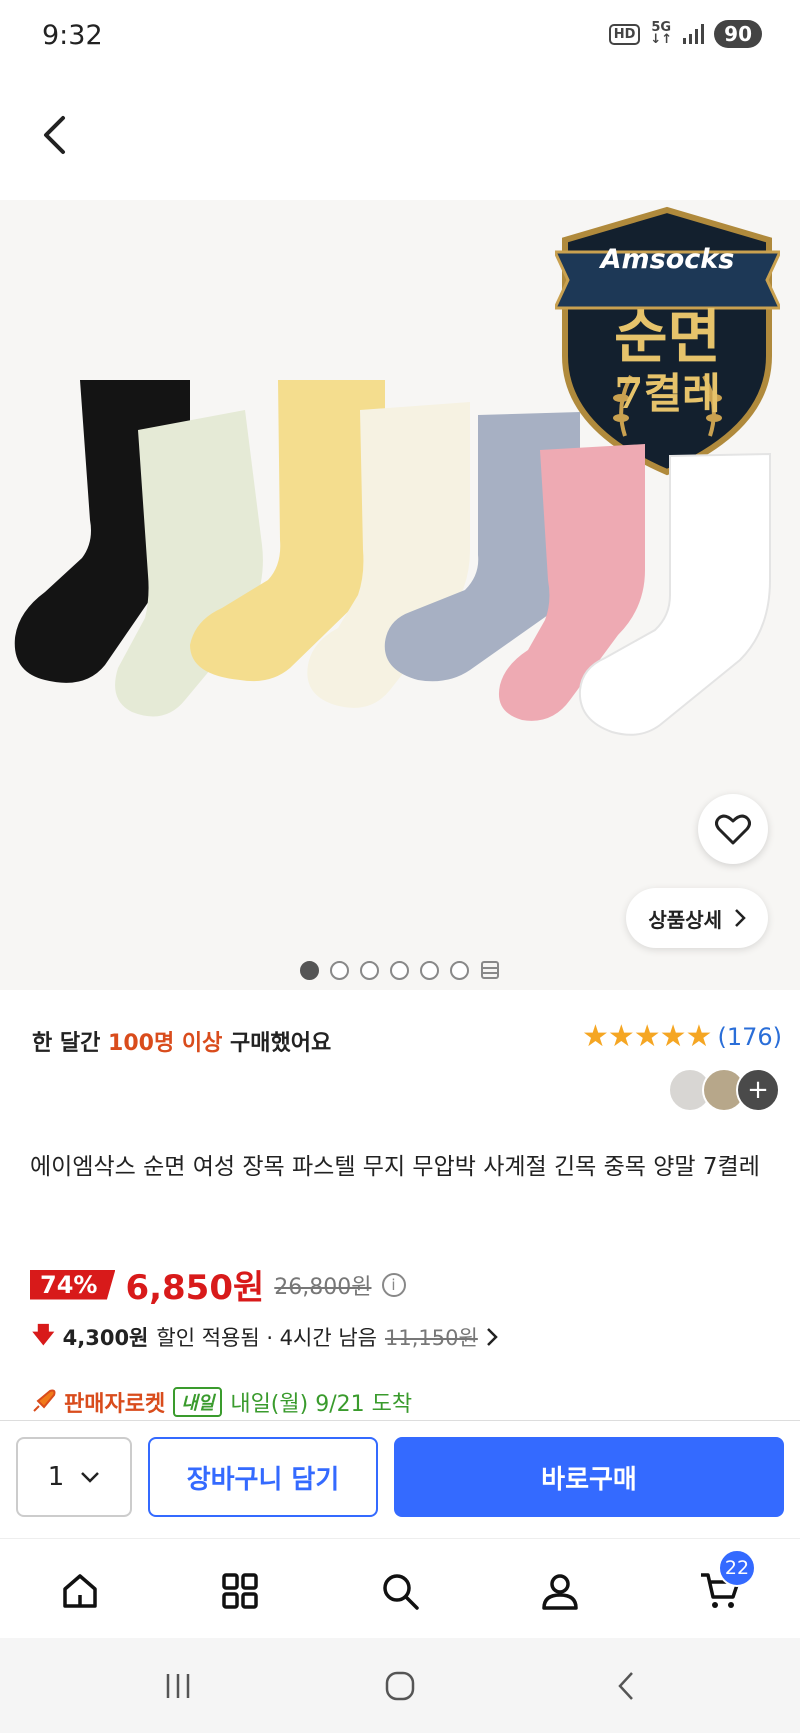 The image size is (800, 1733). I want to click on buy-now-button: 바로구매, so click(589, 1477).